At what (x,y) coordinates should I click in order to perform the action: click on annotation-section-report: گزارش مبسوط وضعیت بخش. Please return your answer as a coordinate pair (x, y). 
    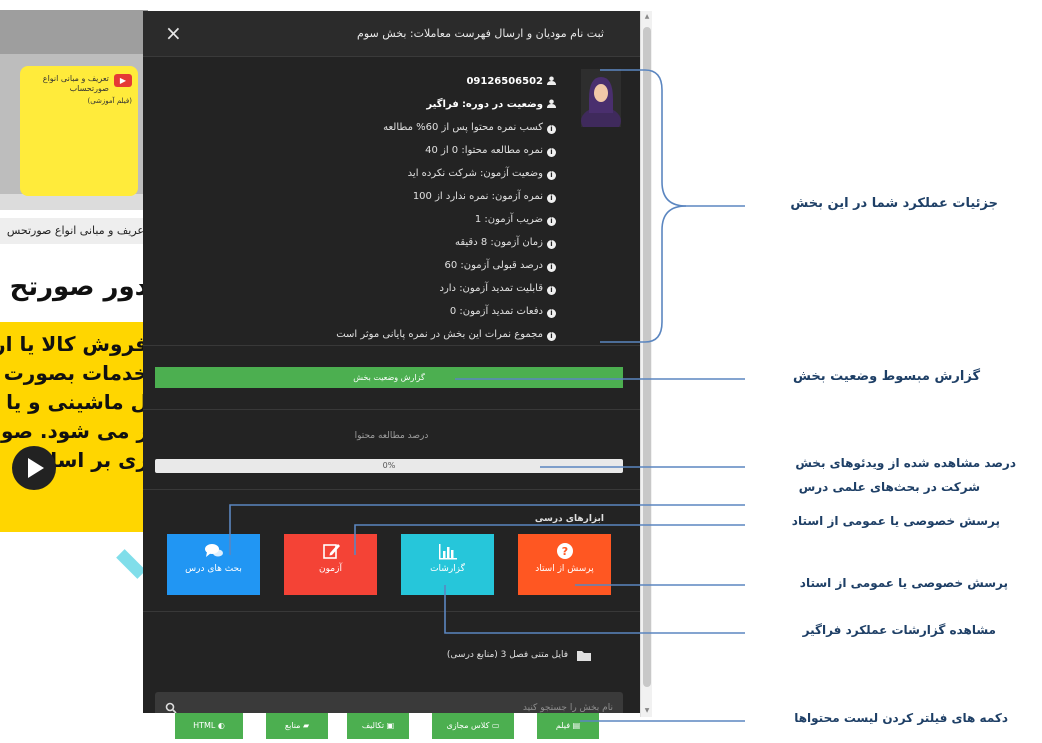
    Looking at the image, I should click on (886, 376).